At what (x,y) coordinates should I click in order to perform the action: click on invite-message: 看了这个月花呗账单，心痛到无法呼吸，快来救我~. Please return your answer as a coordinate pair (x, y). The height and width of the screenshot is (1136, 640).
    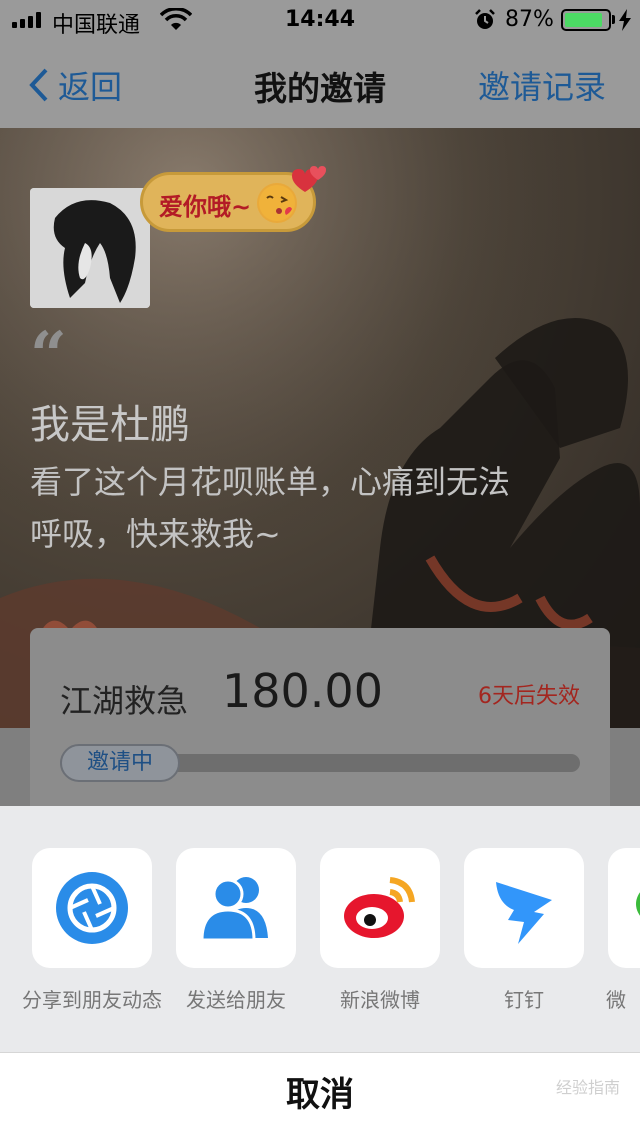
    Looking at the image, I should click on (270, 508).